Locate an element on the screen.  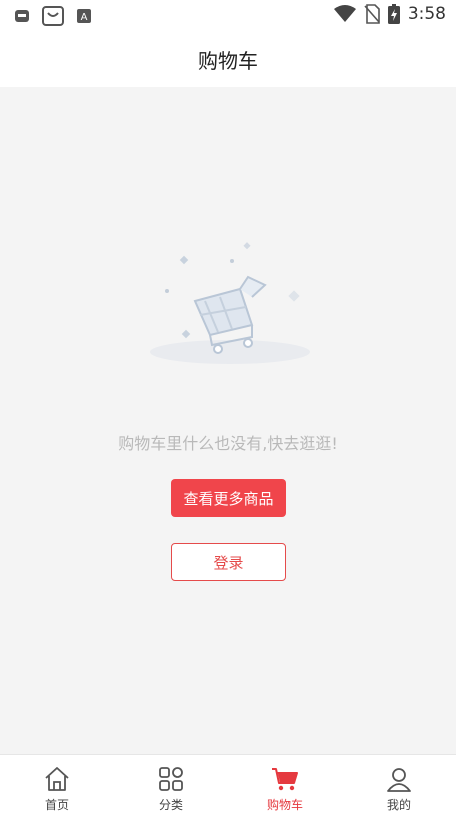
empty-cart-illustration is located at coordinates (230, 303).